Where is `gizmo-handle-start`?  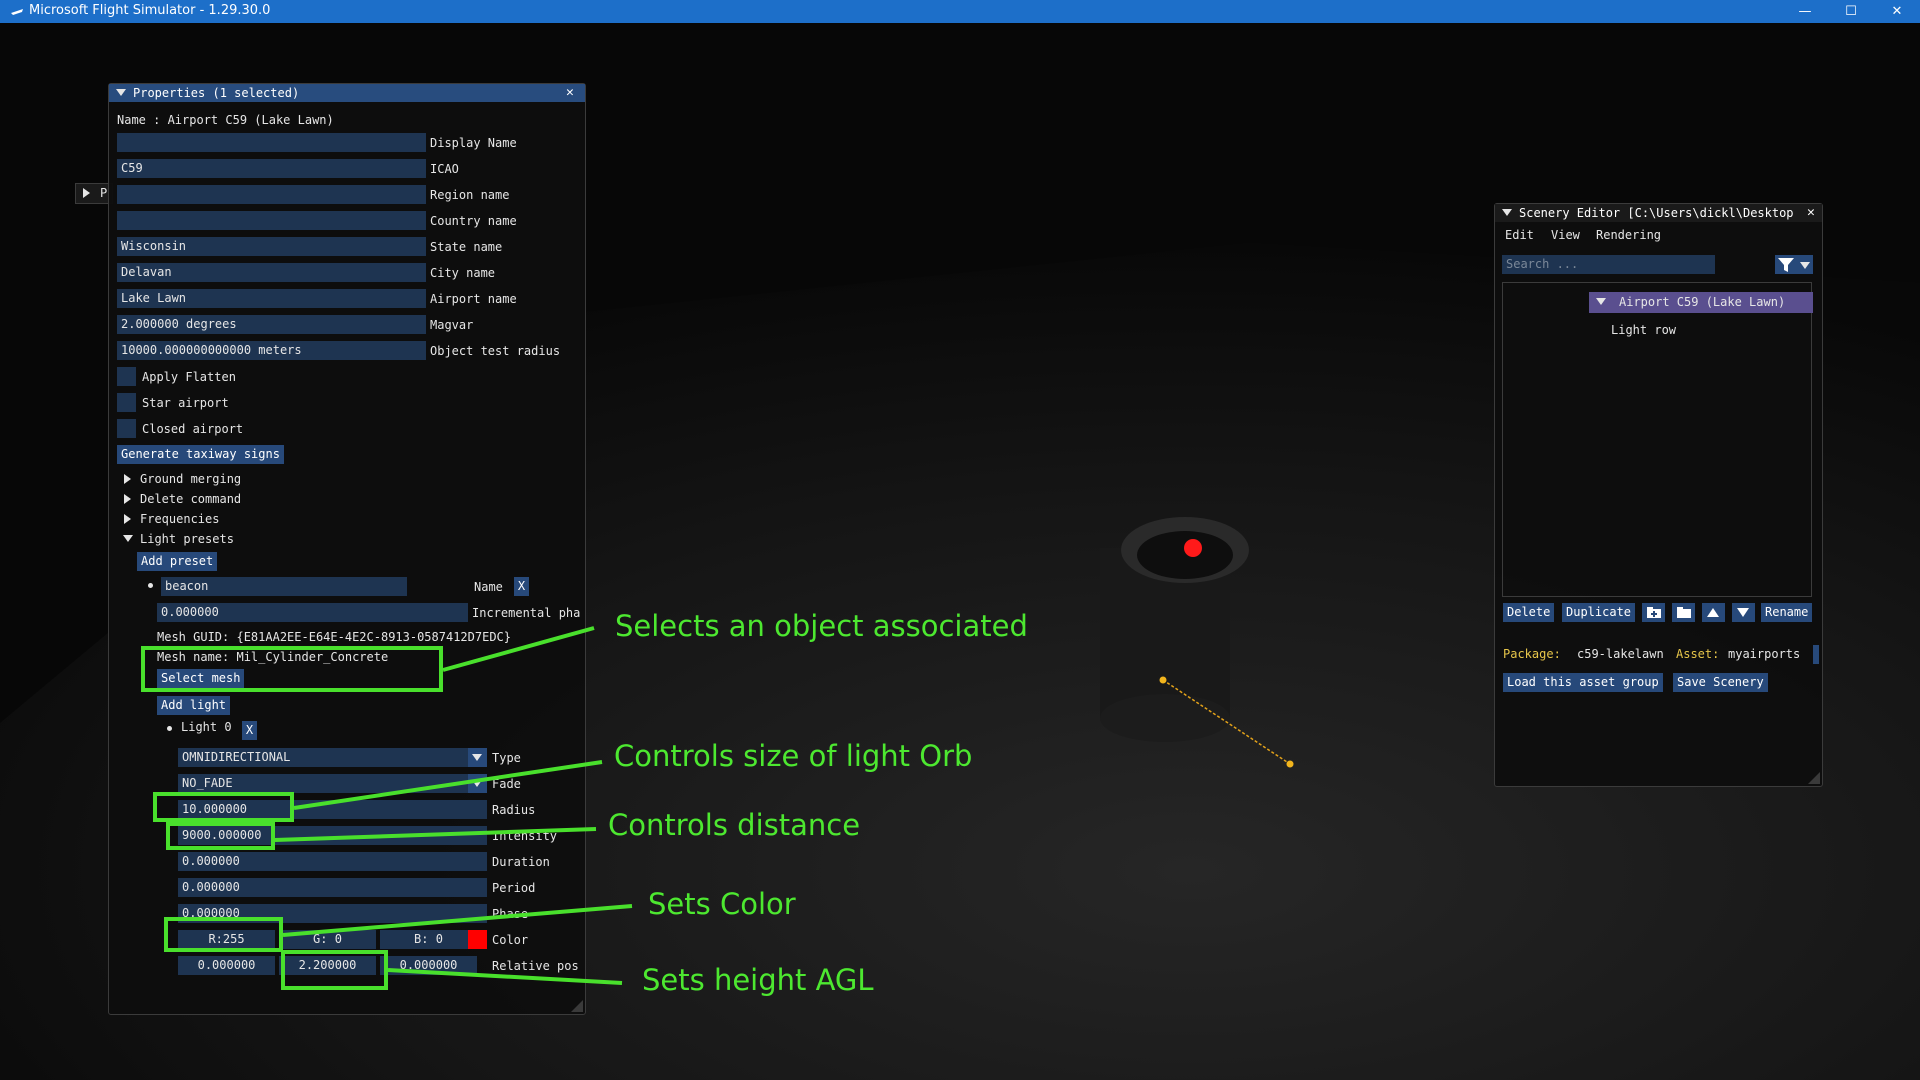 gizmo-handle-start is located at coordinates (1163, 680).